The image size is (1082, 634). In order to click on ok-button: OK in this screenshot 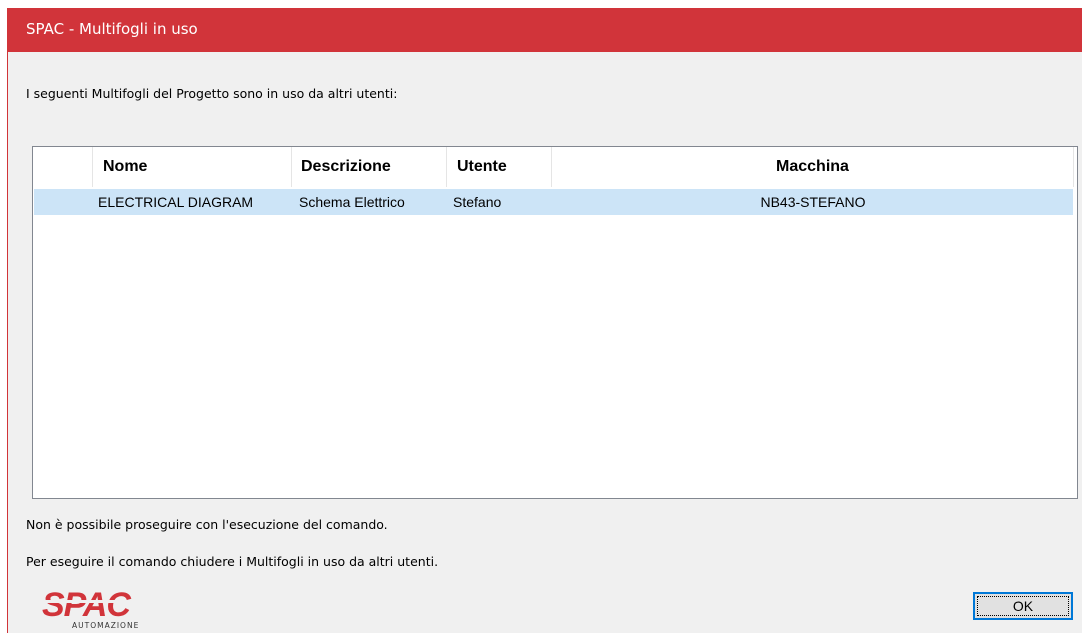, I will do `click(1023, 606)`.